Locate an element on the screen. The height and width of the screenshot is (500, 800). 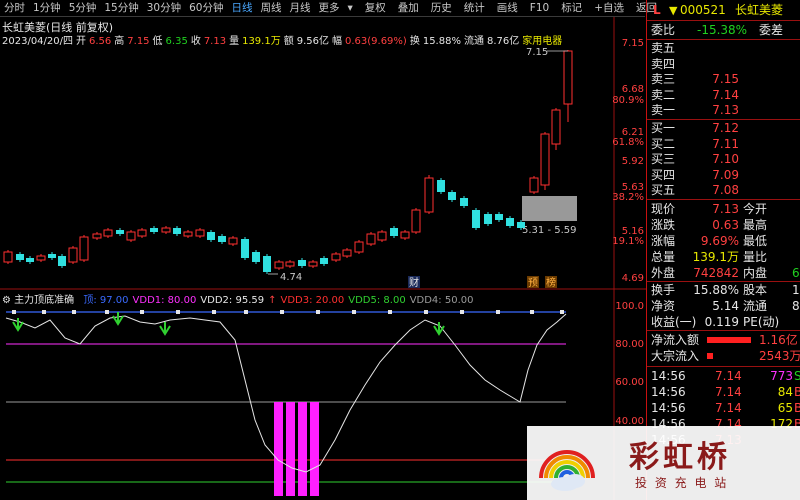
buy-level-row: 买四 7.09 is located at coordinates (723, 175).